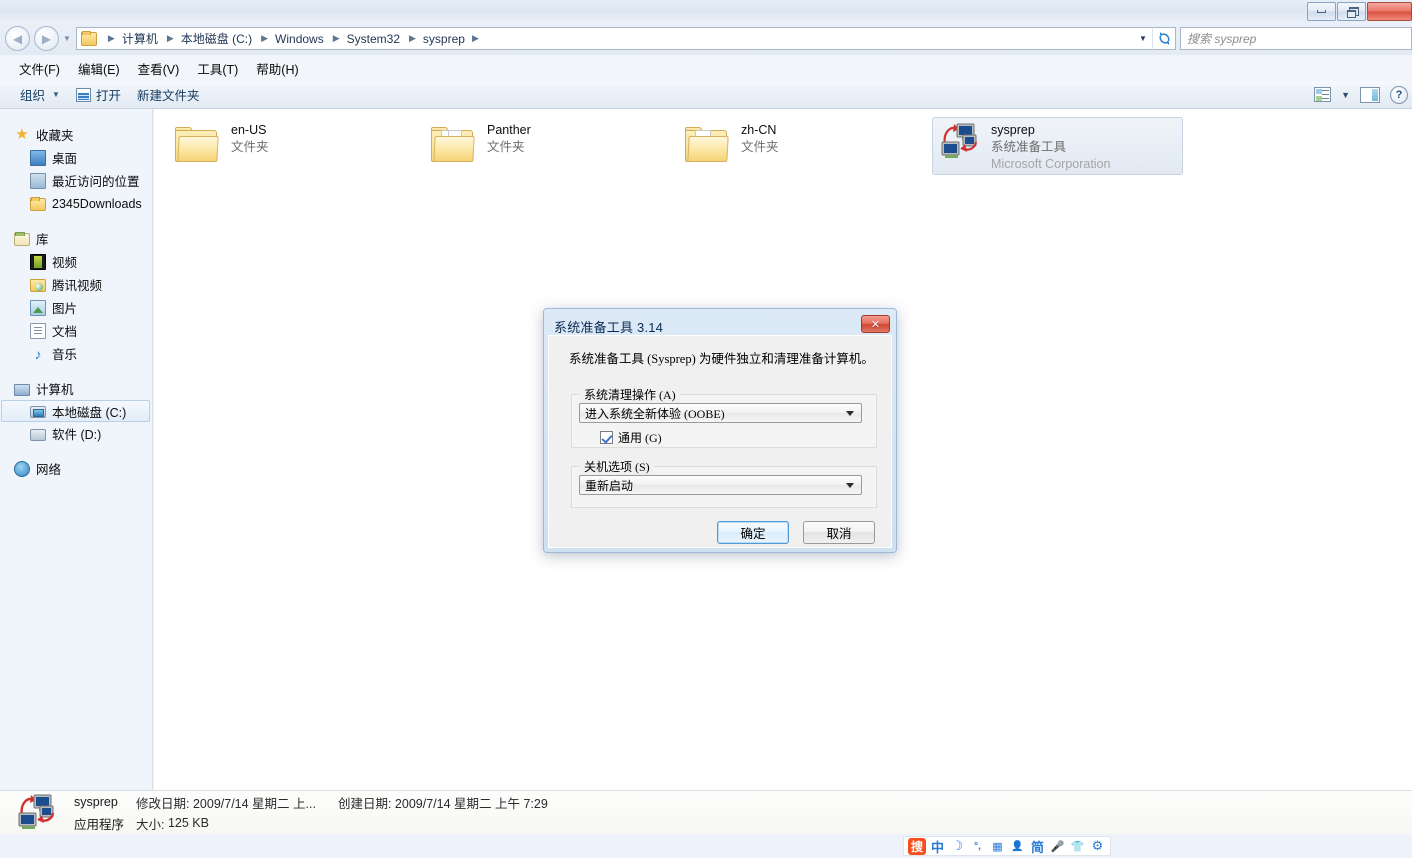  What do you see at coordinates (76, 238) in the screenshot?
I see `nav-header-libraries: 库` at bounding box center [76, 238].